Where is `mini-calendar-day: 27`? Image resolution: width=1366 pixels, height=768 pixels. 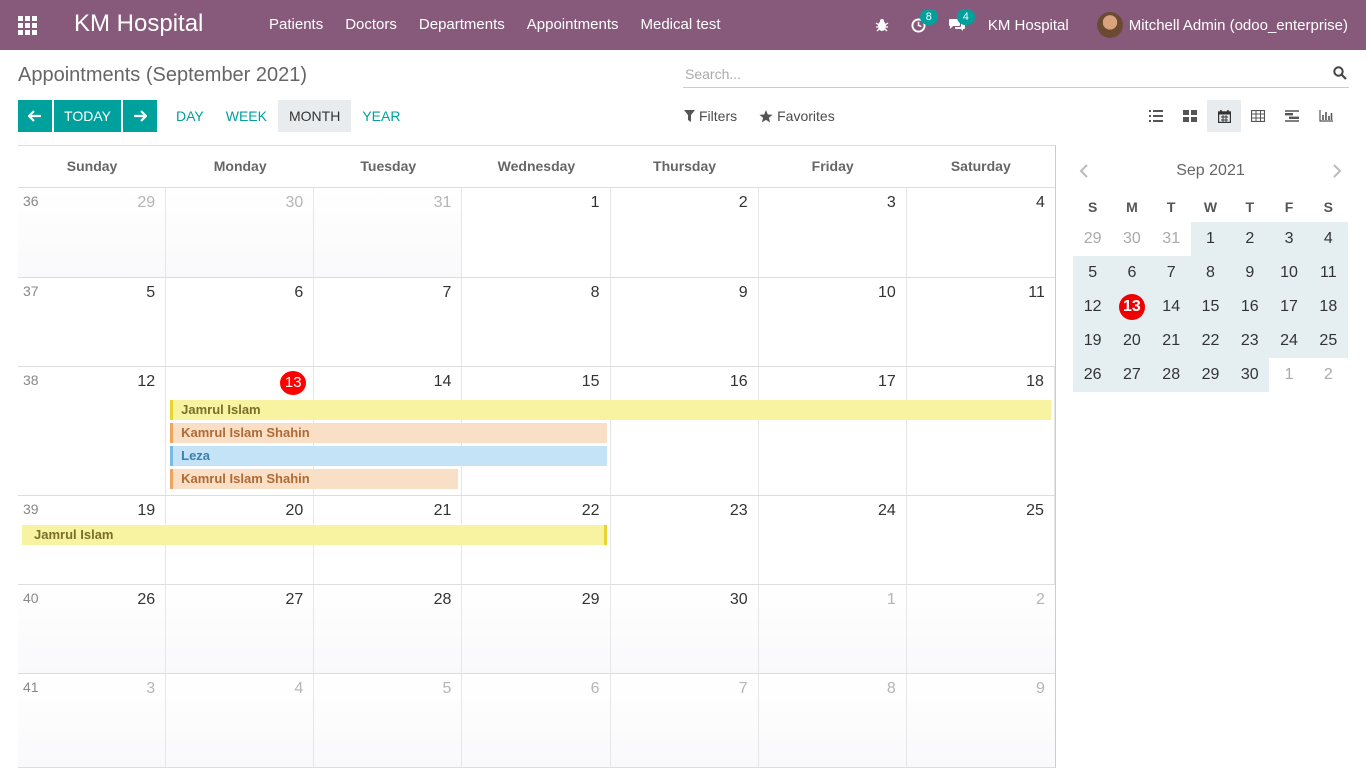 mini-calendar-day: 27 is located at coordinates (1132, 375).